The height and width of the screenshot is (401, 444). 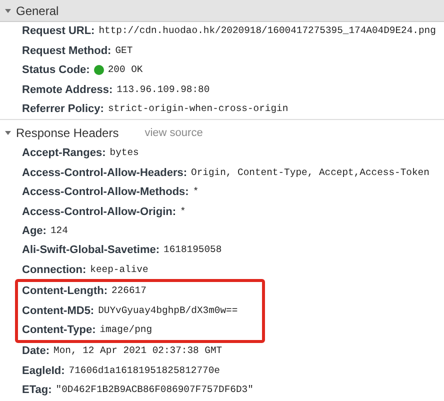 I want to click on header-value: strict-origin-when-cross-origin, so click(x=198, y=109).